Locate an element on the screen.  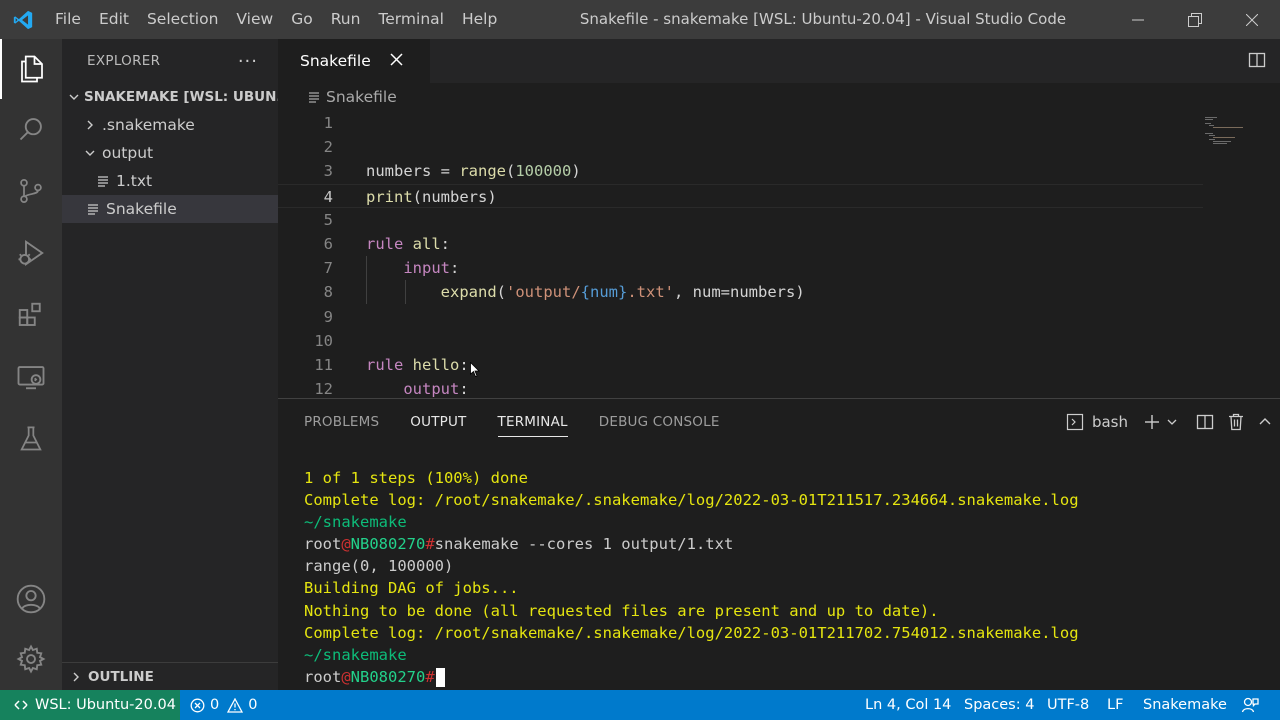
minimap-preview is located at coordinates (1224, 130).